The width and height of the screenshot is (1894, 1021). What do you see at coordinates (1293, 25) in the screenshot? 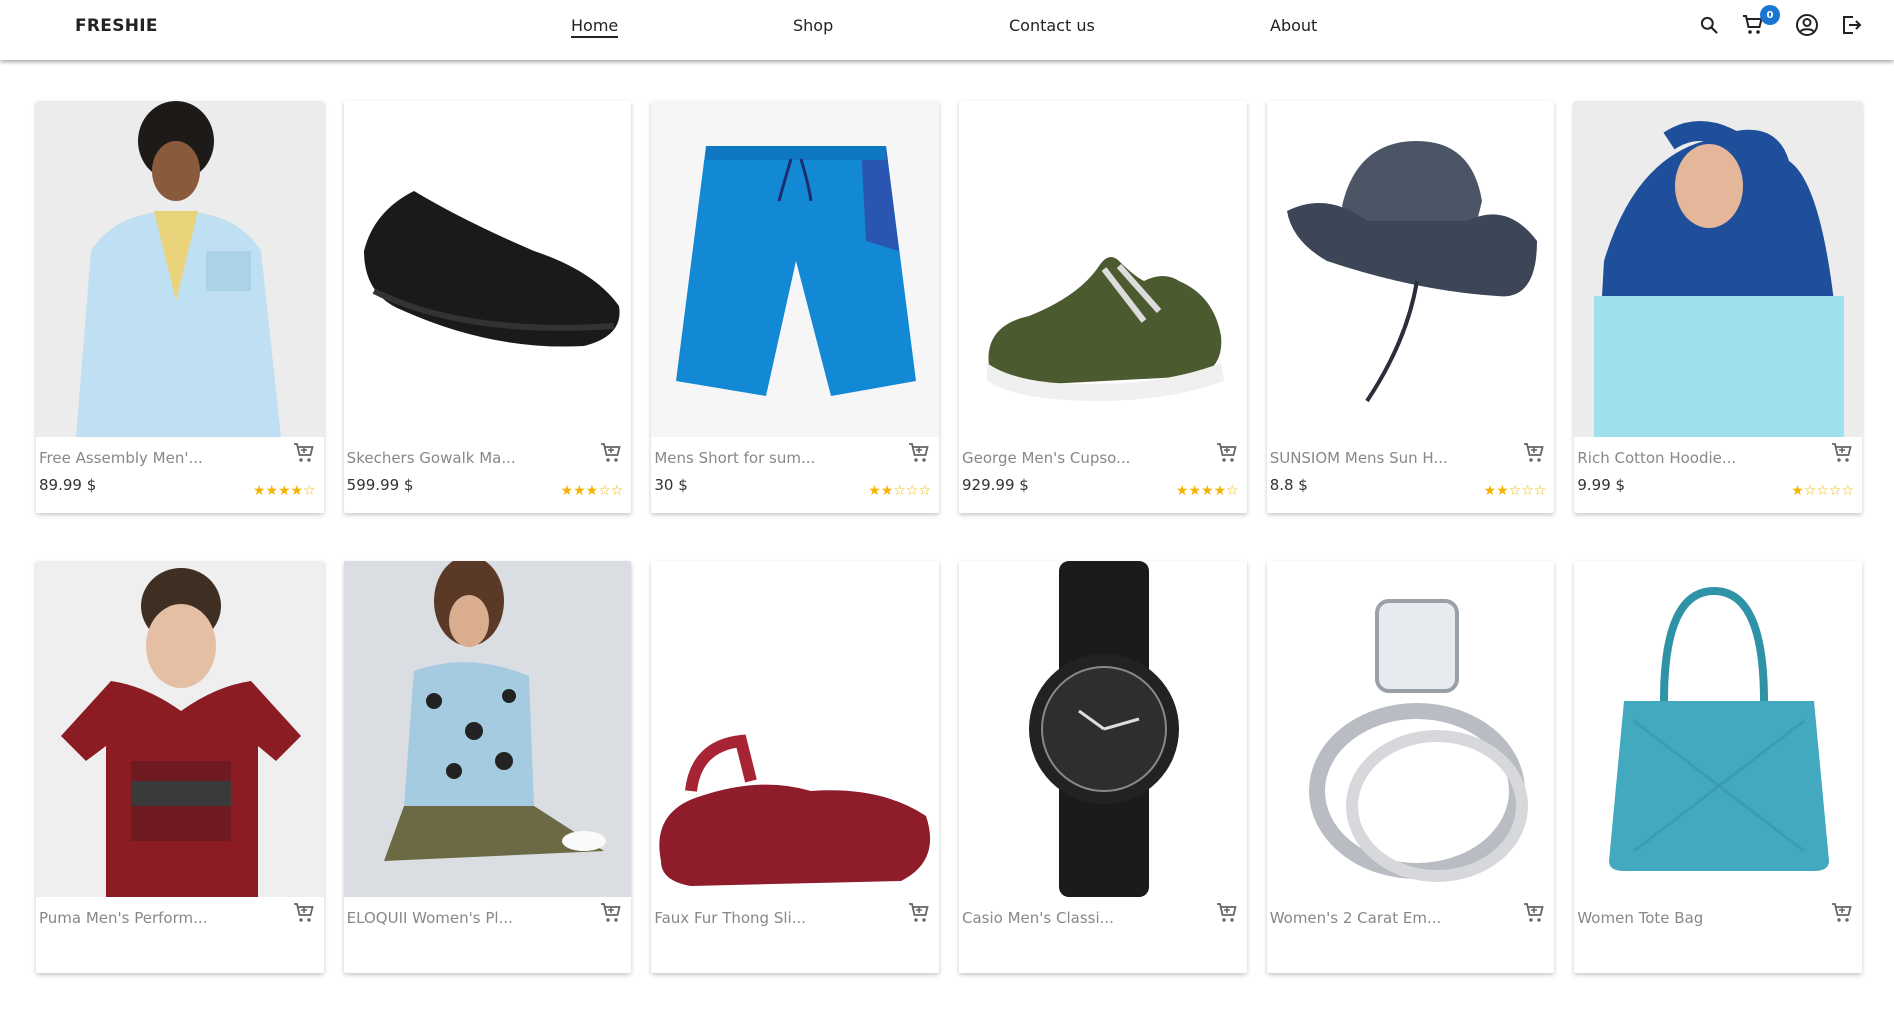
I see `nav-about: About` at bounding box center [1293, 25].